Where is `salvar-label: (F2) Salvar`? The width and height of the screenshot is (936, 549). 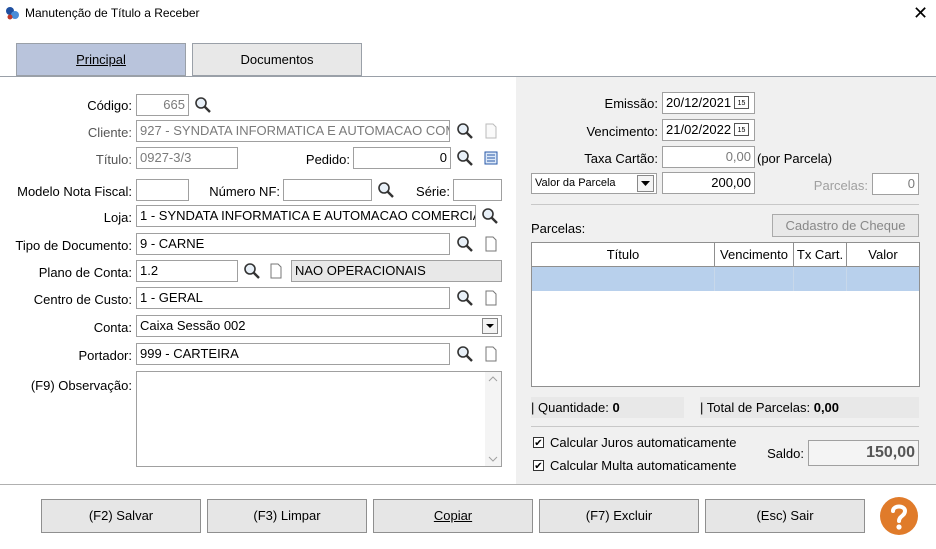
salvar-label: (F2) Salvar is located at coordinates (121, 515).